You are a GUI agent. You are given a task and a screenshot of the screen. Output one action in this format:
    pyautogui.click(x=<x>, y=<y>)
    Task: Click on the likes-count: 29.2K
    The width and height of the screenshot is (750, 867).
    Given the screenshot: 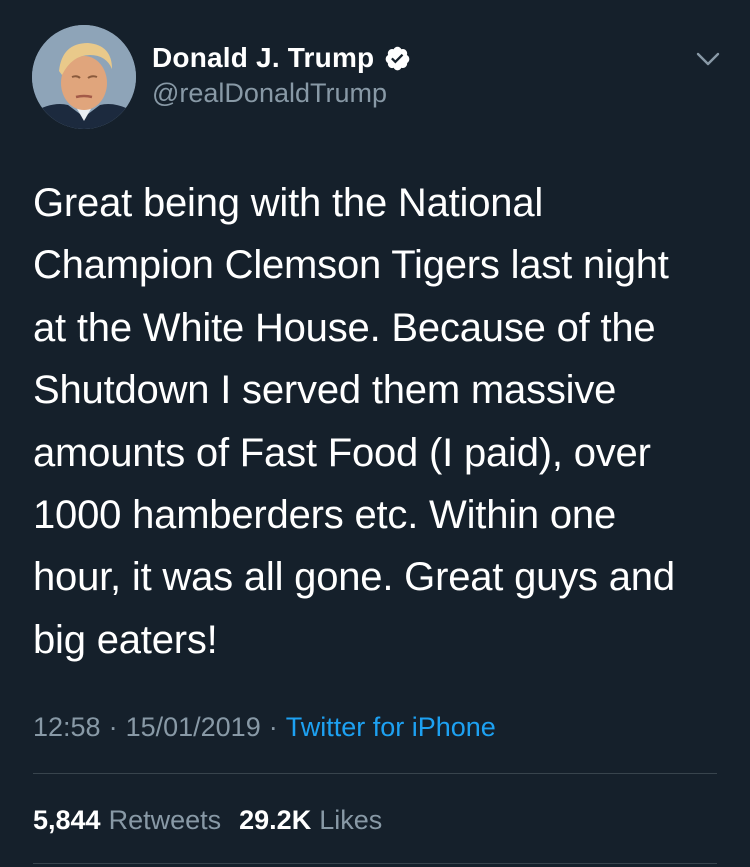 What is the action you would take?
    pyautogui.click(x=275, y=819)
    